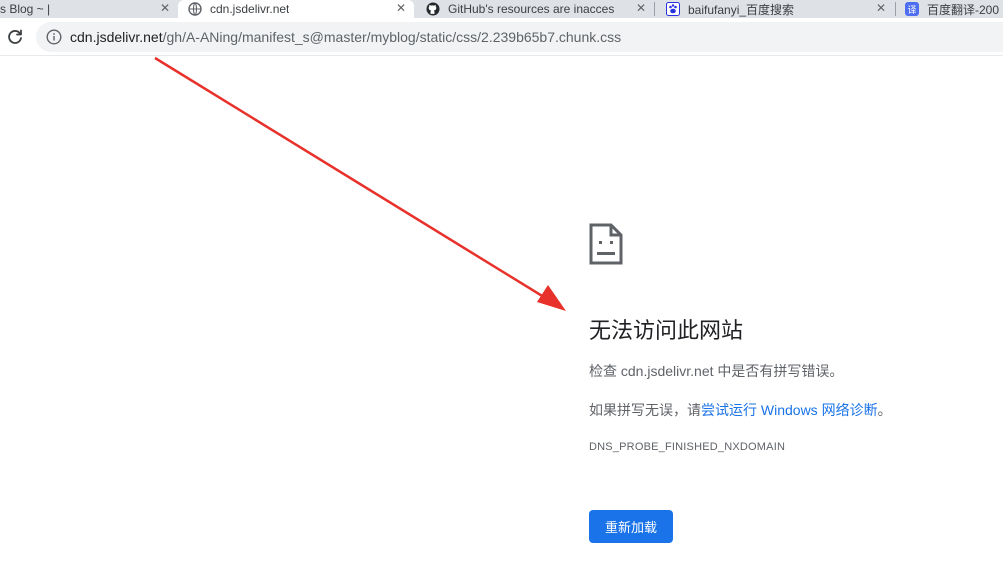  I want to click on tab-baidu-search: baifufanyi_百度搜索 ✕, so click(775, 9).